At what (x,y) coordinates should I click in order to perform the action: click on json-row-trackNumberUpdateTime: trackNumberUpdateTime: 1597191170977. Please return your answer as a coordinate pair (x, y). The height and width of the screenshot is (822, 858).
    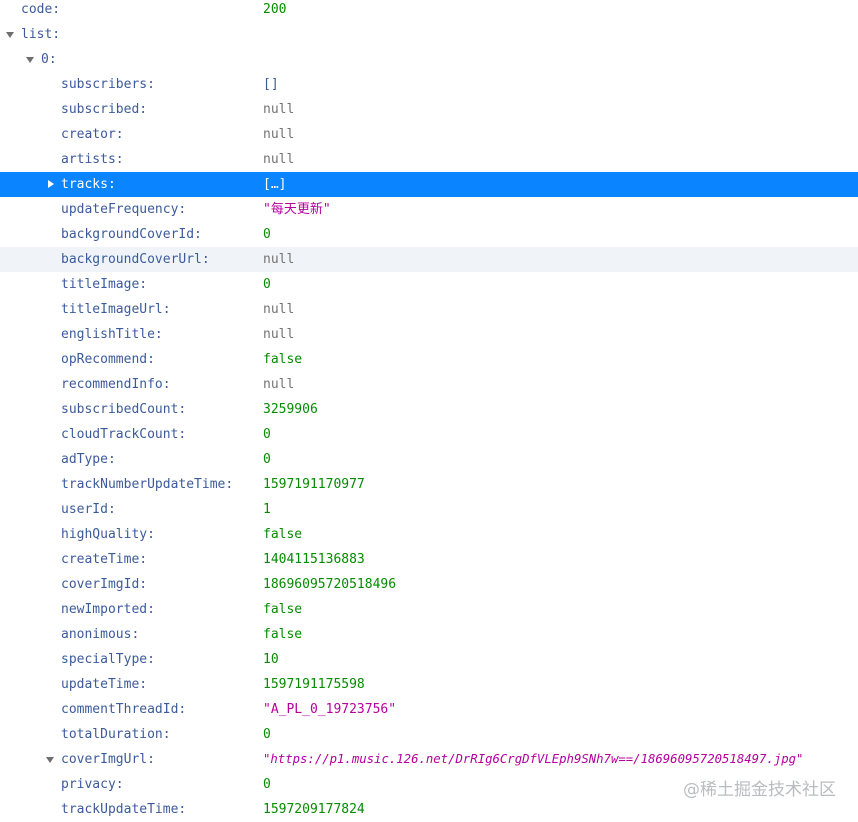
    Looking at the image, I should click on (429, 484).